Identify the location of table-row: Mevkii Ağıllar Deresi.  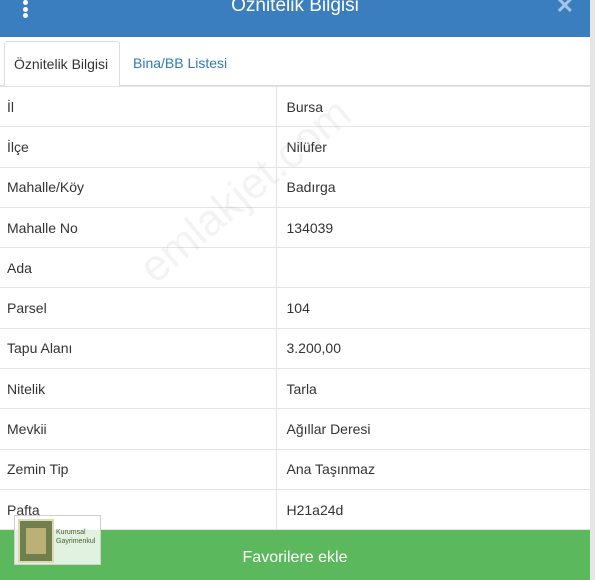
(295, 429).